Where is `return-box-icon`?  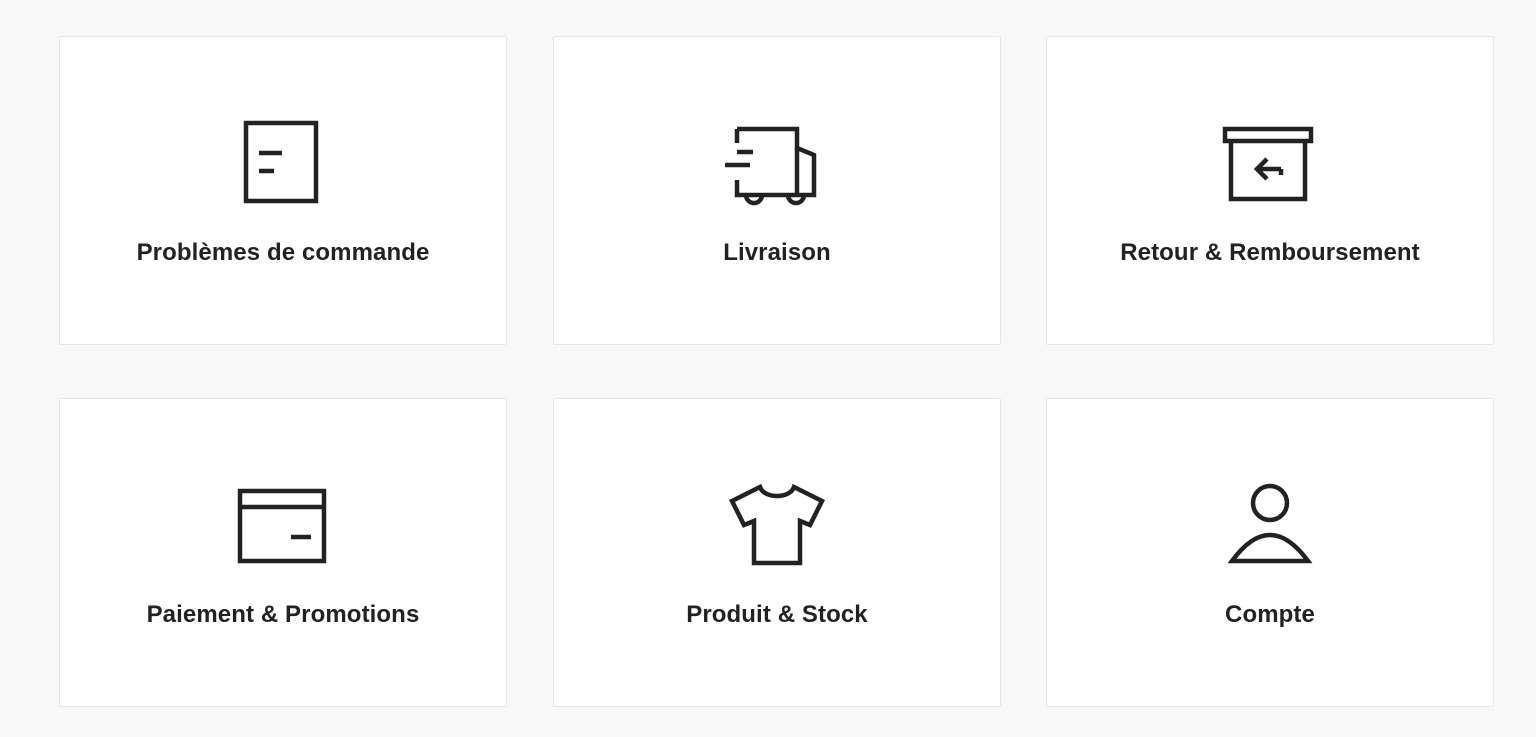
return-box-icon is located at coordinates (1270, 163).